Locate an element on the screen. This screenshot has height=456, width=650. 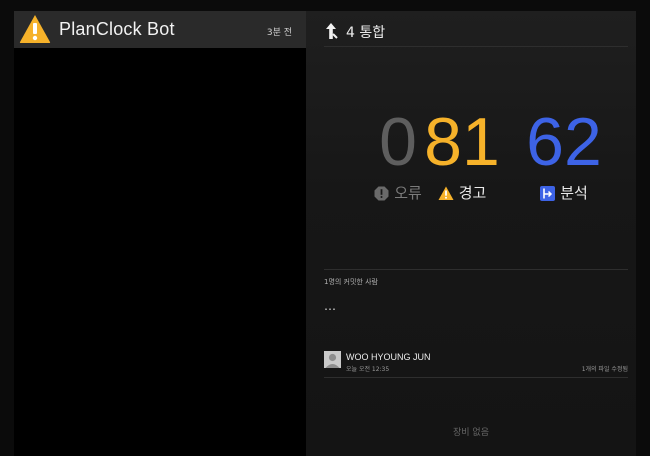
error-icon is located at coordinates (381, 193).